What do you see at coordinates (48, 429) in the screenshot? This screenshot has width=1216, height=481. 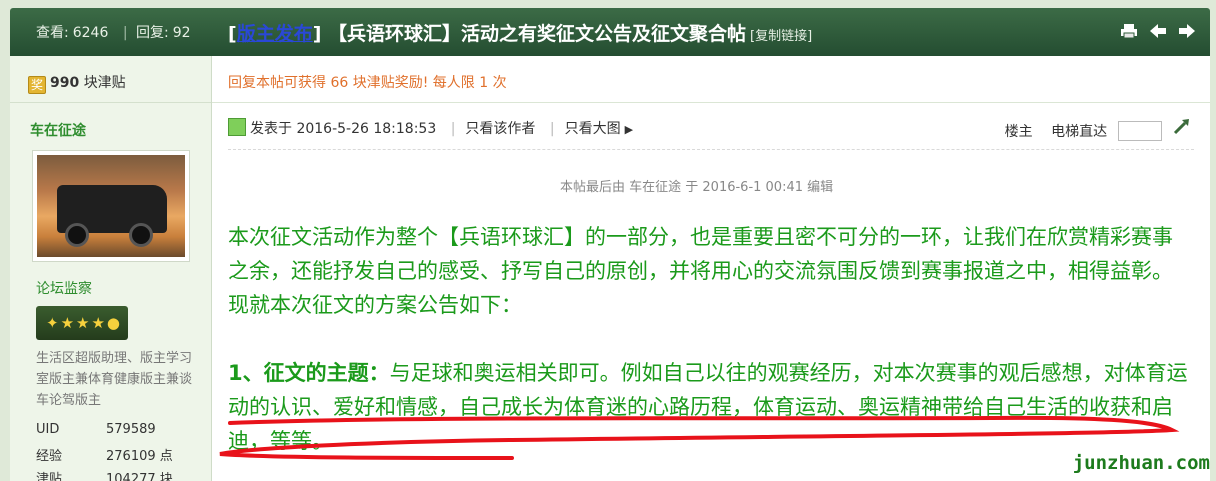 I see `stat-label: UID` at bounding box center [48, 429].